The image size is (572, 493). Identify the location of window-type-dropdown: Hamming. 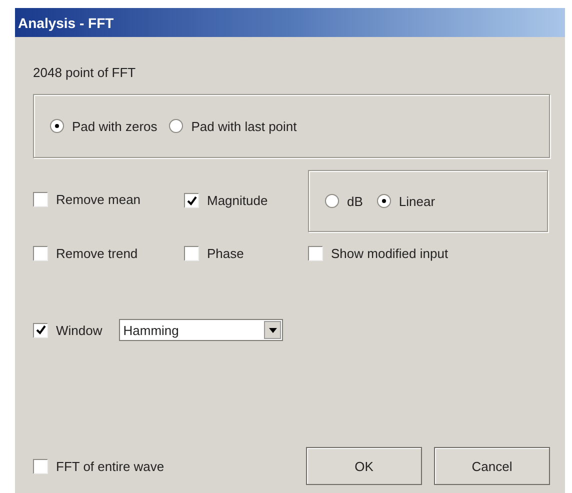
(201, 330).